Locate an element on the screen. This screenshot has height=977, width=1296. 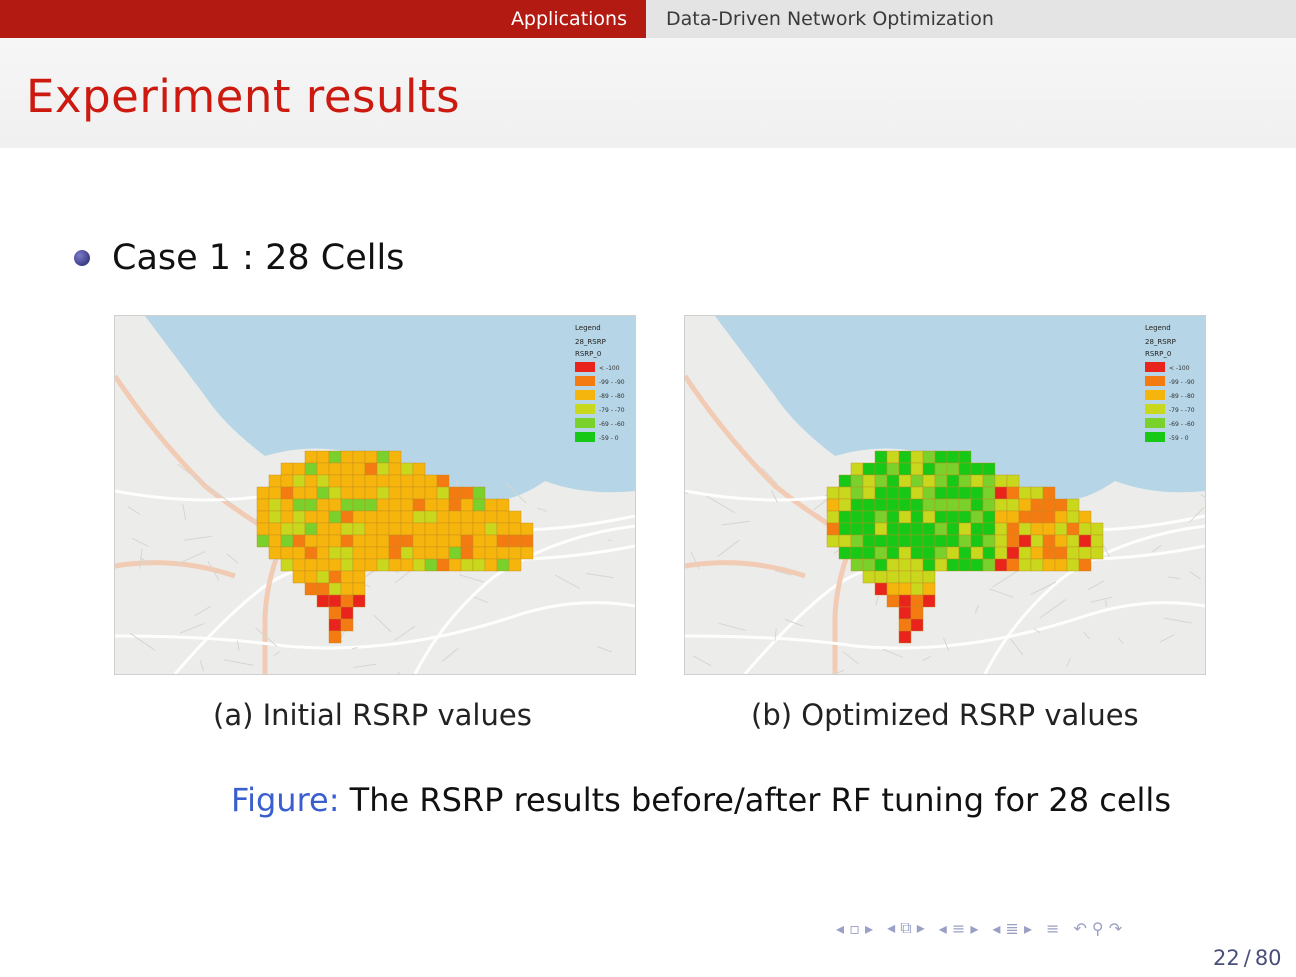
nav-part-icon: ◂ ≣ ▸ is located at coordinates (1012, 928).